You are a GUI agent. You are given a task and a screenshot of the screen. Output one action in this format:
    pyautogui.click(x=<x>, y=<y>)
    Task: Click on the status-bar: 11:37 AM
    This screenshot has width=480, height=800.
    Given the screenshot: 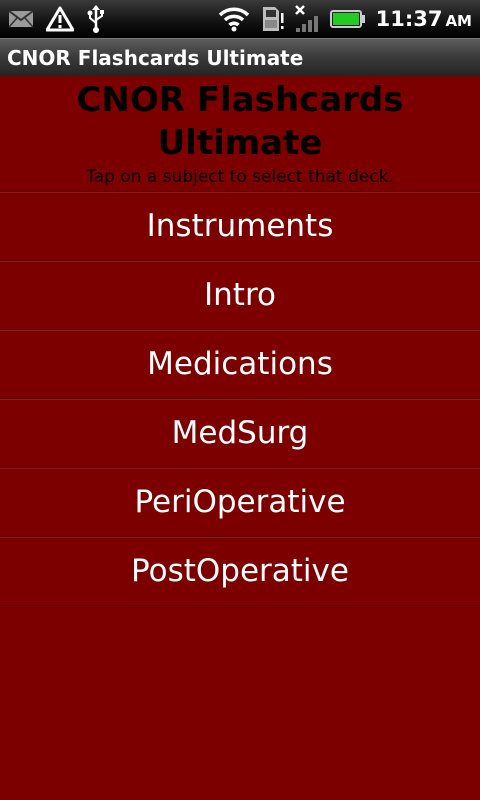 What is the action you would take?
    pyautogui.click(x=240, y=19)
    